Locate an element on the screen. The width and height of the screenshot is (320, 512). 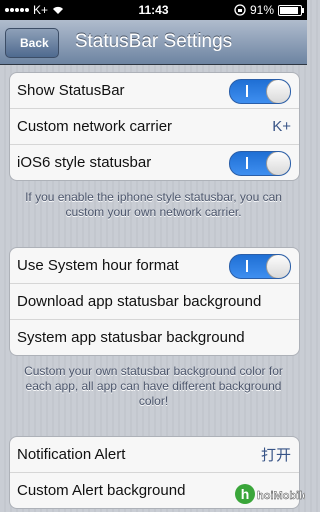
watermark-logo: h hoiMobile is located at coordinates (270, 494).